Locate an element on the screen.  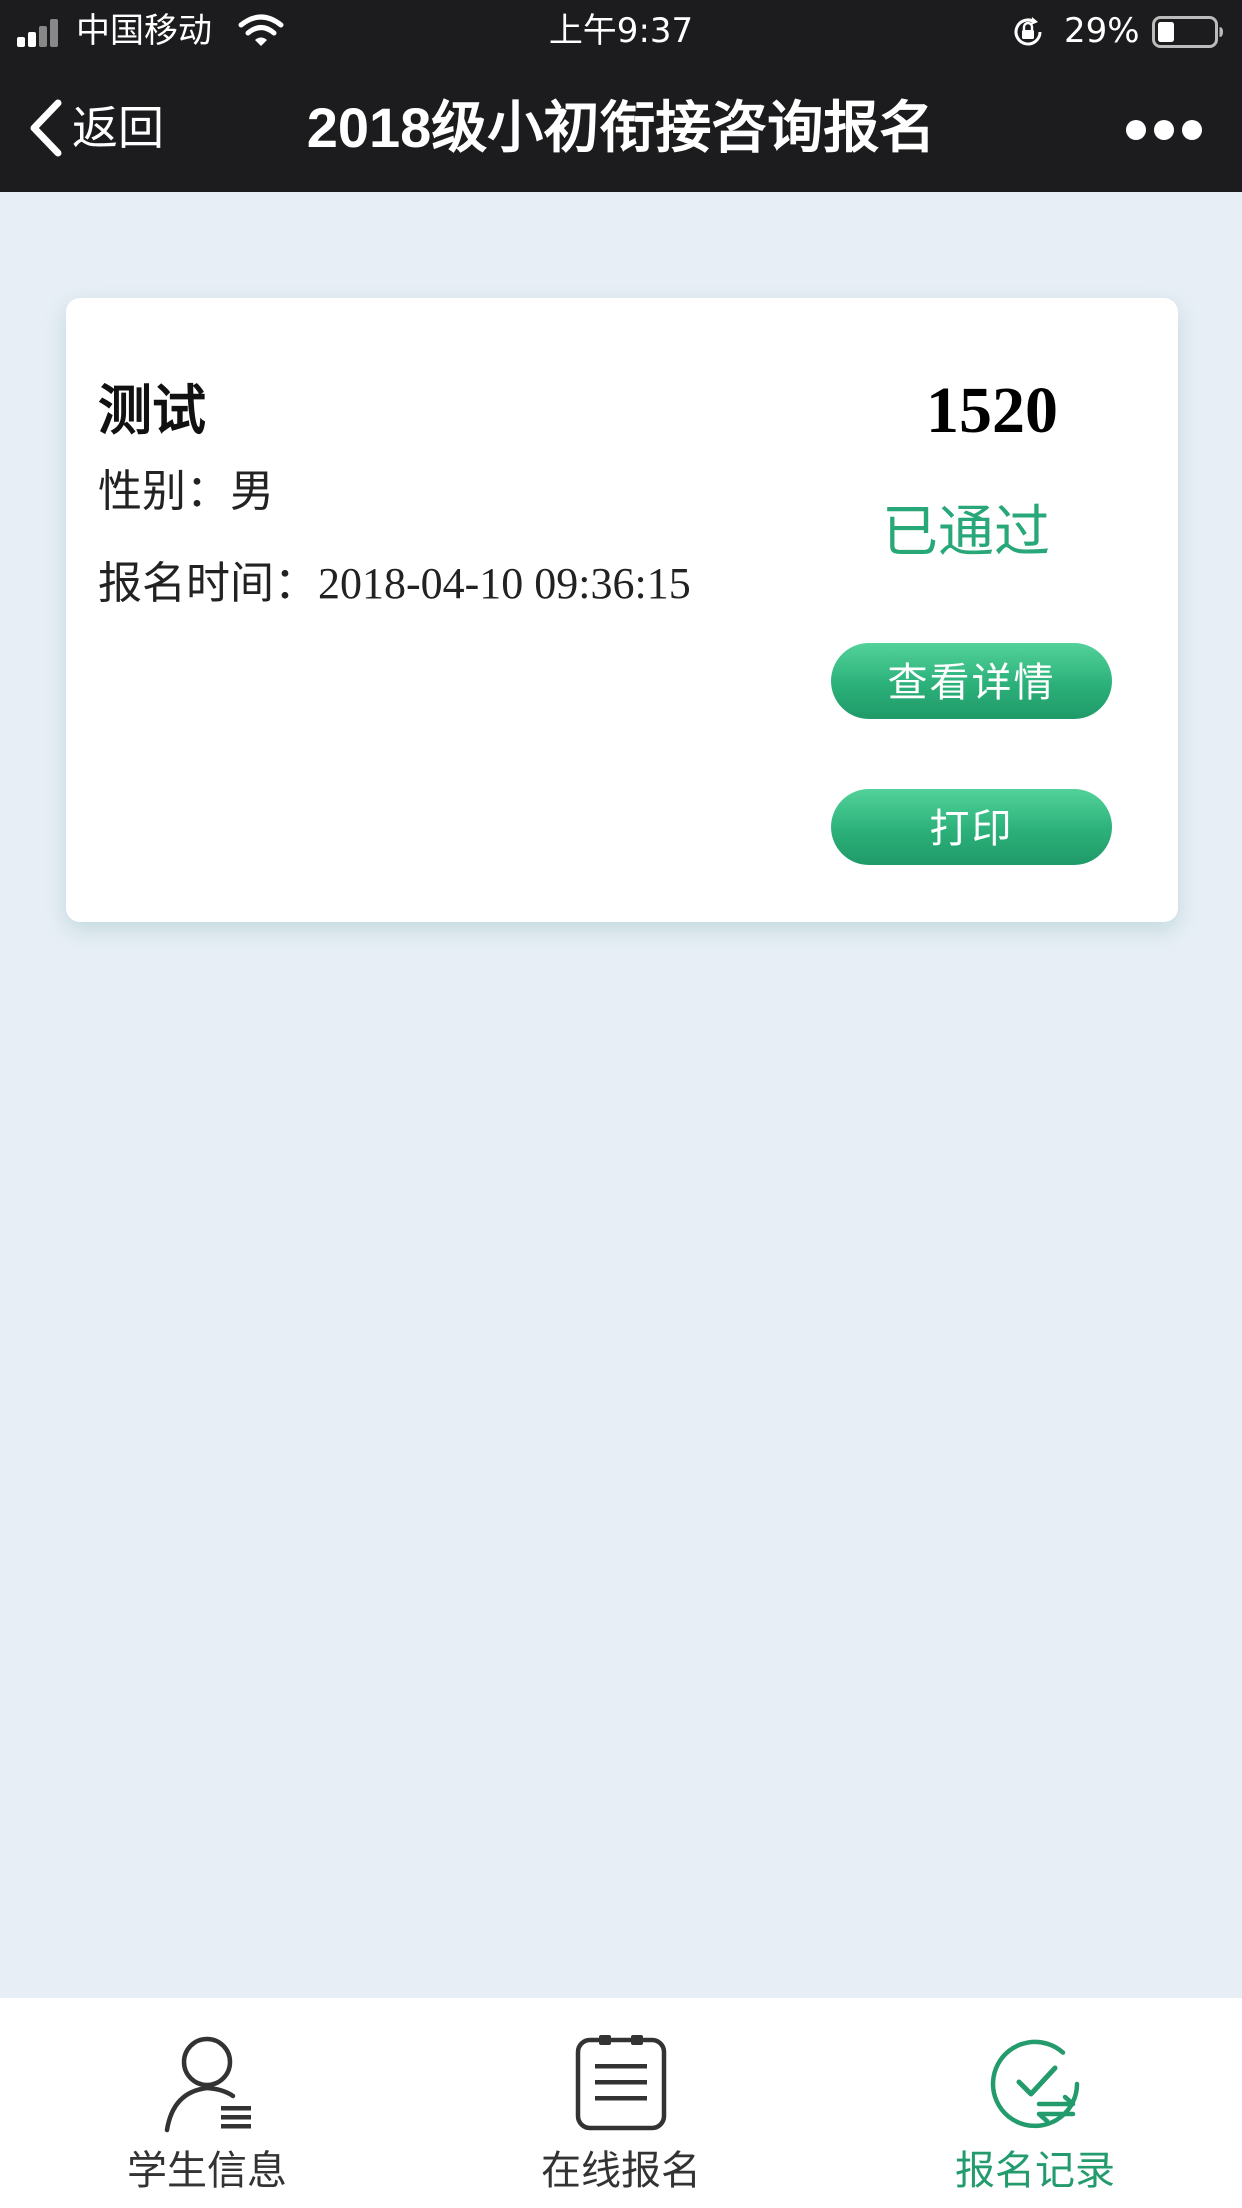
status-bar: 中国移动 上午9:37 29% is located at coordinates (621, 32).